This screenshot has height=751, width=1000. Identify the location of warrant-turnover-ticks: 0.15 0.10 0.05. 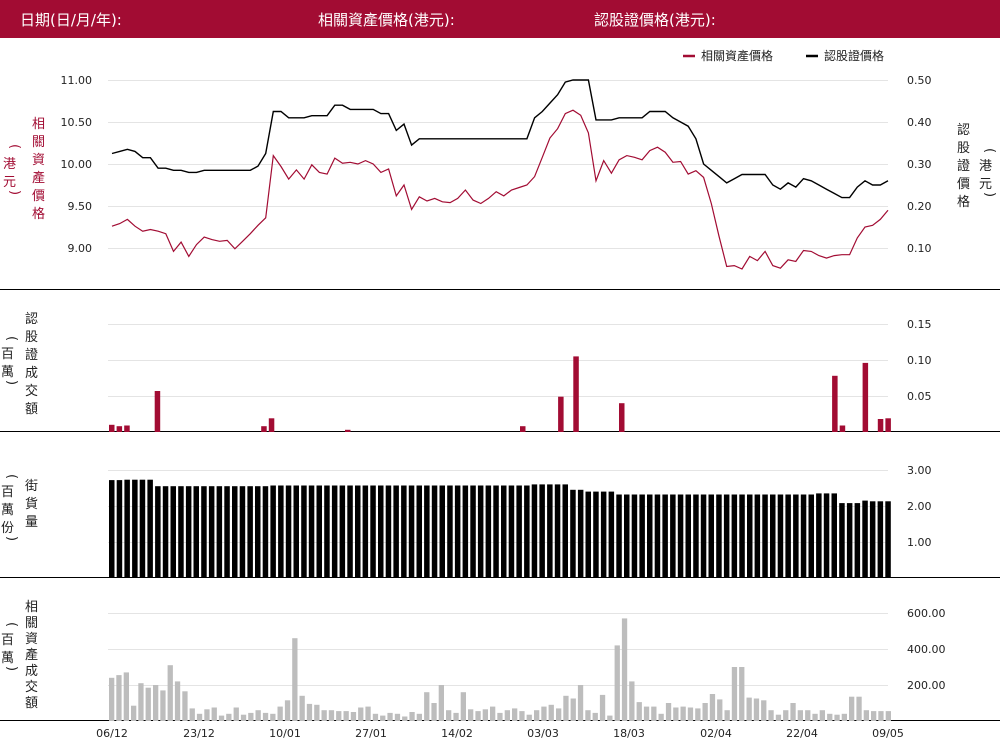
(919, 360).